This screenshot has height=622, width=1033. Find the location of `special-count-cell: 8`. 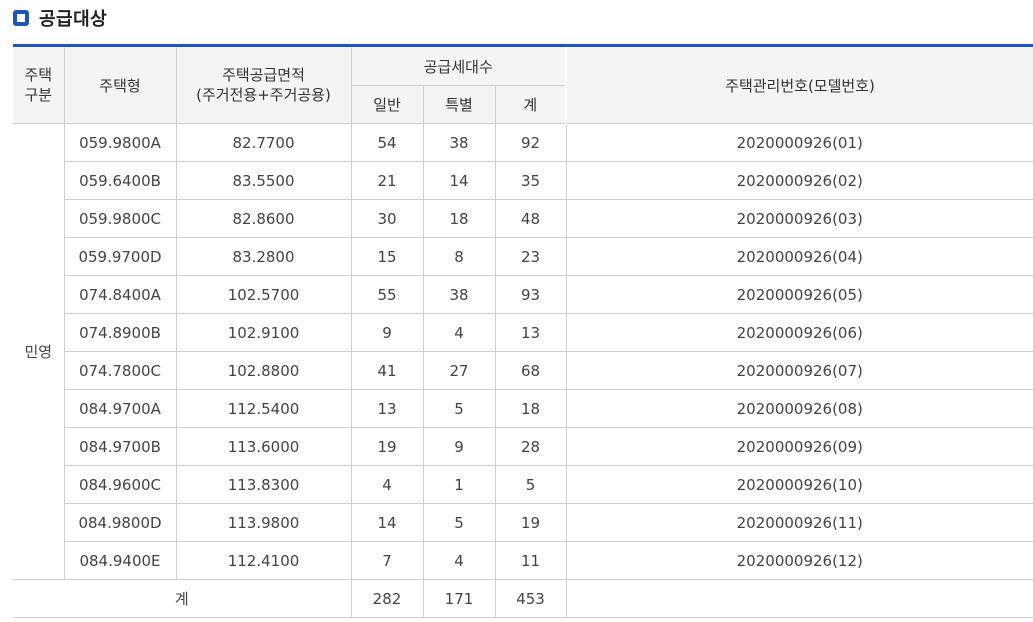

special-count-cell: 8 is located at coordinates (459, 256).